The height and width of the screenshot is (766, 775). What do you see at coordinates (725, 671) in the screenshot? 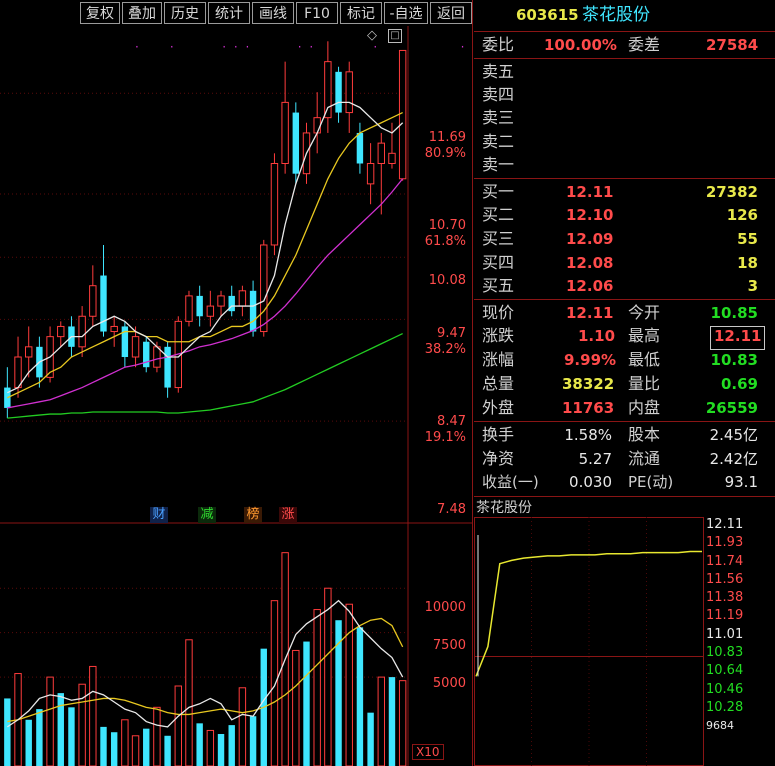
I see `intraday-tick: 10.64` at bounding box center [725, 671].